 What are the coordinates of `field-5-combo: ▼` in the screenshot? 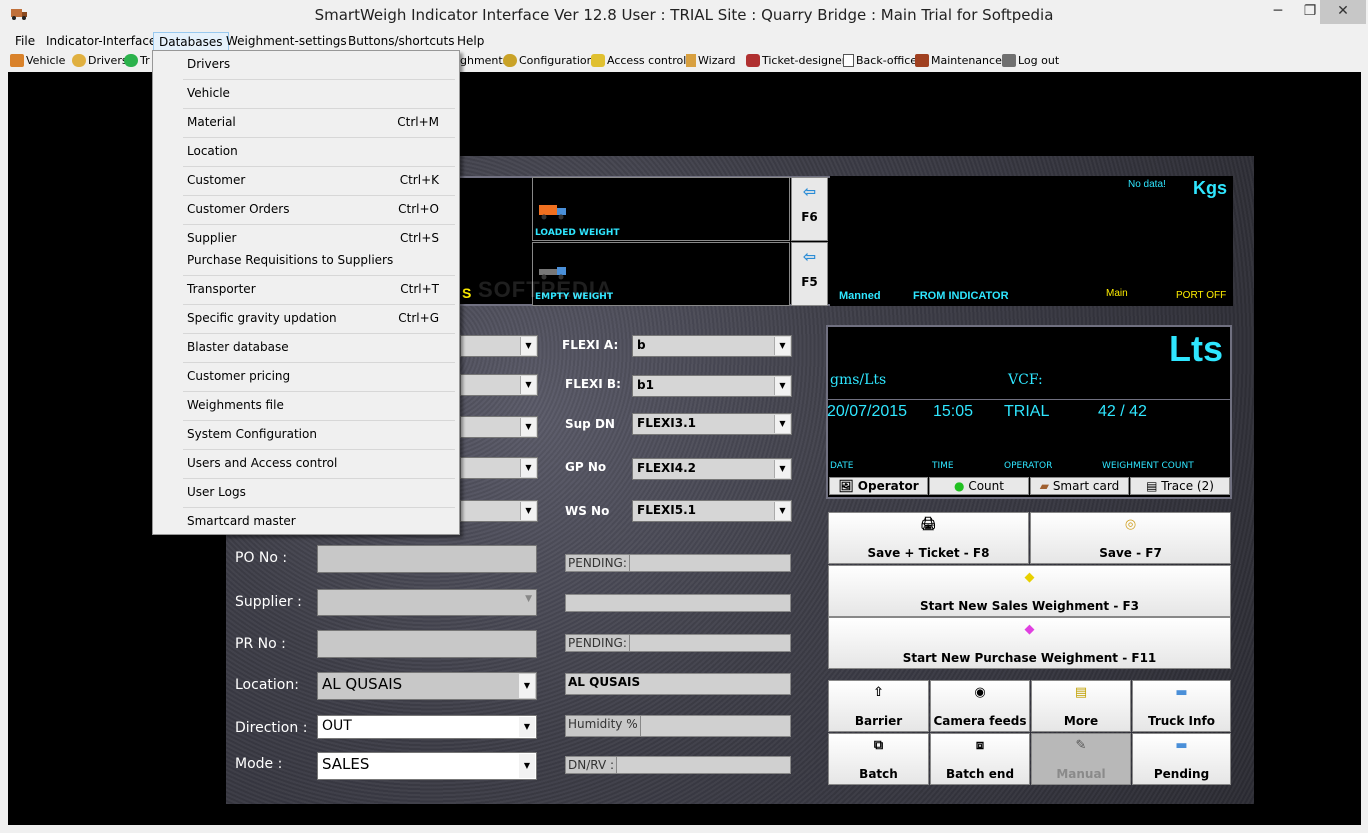 It's located at (499, 511).